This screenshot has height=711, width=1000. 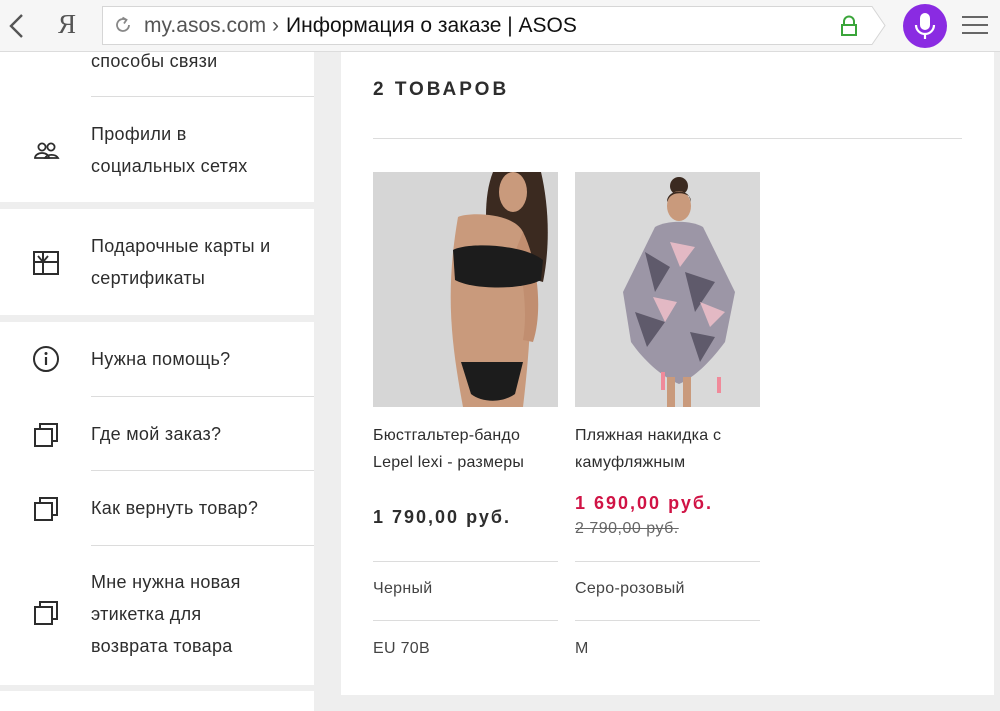 What do you see at coordinates (431, 25) in the screenshot?
I see `url-page-title: Информация о заказе | ASOS` at bounding box center [431, 25].